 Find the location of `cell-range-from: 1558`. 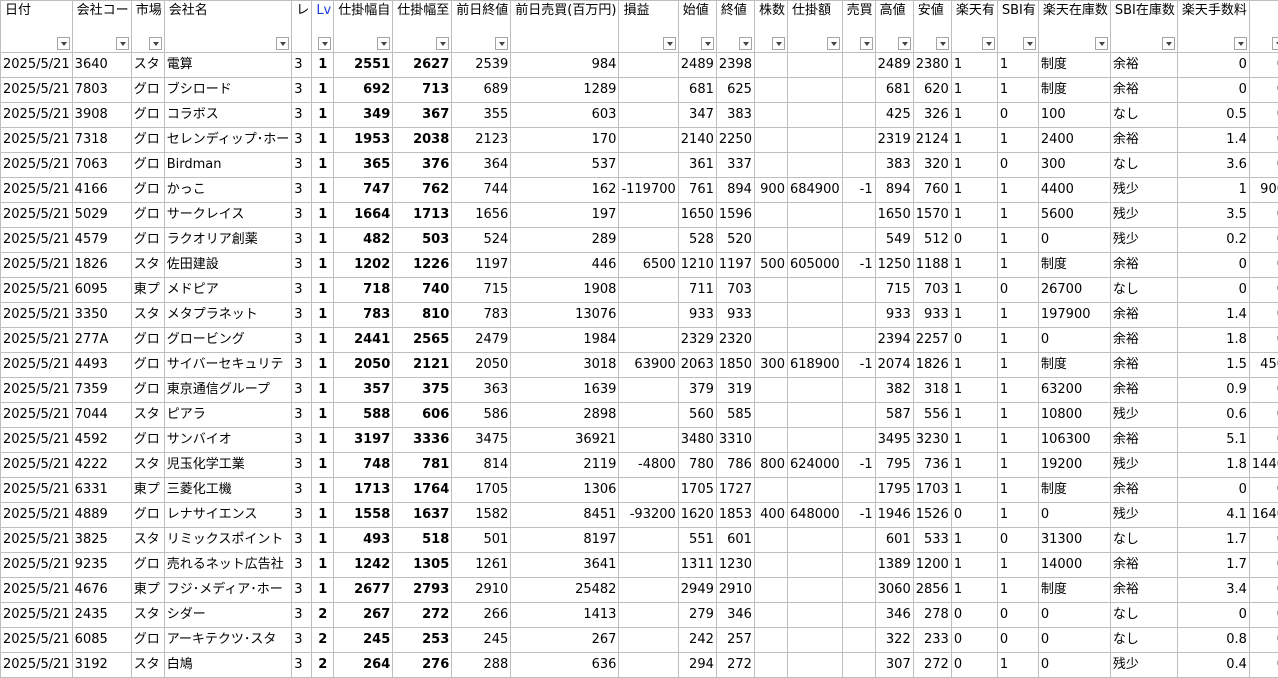

cell-range-from: 1558 is located at coordinates (363, 515).